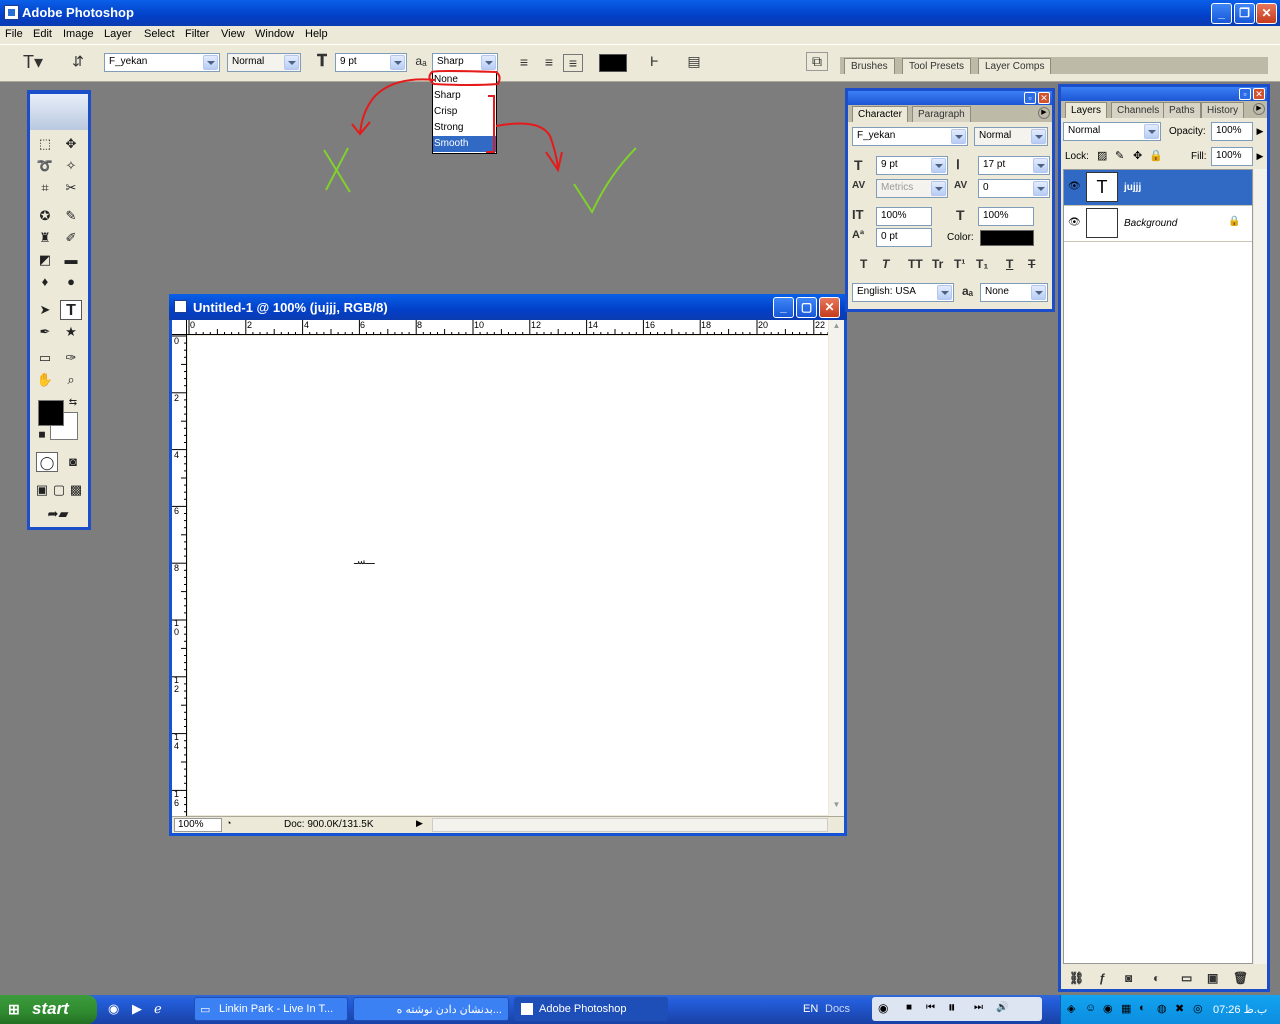  I want to click on magic-wand-tool-icon: ✧, so click(71, 166).